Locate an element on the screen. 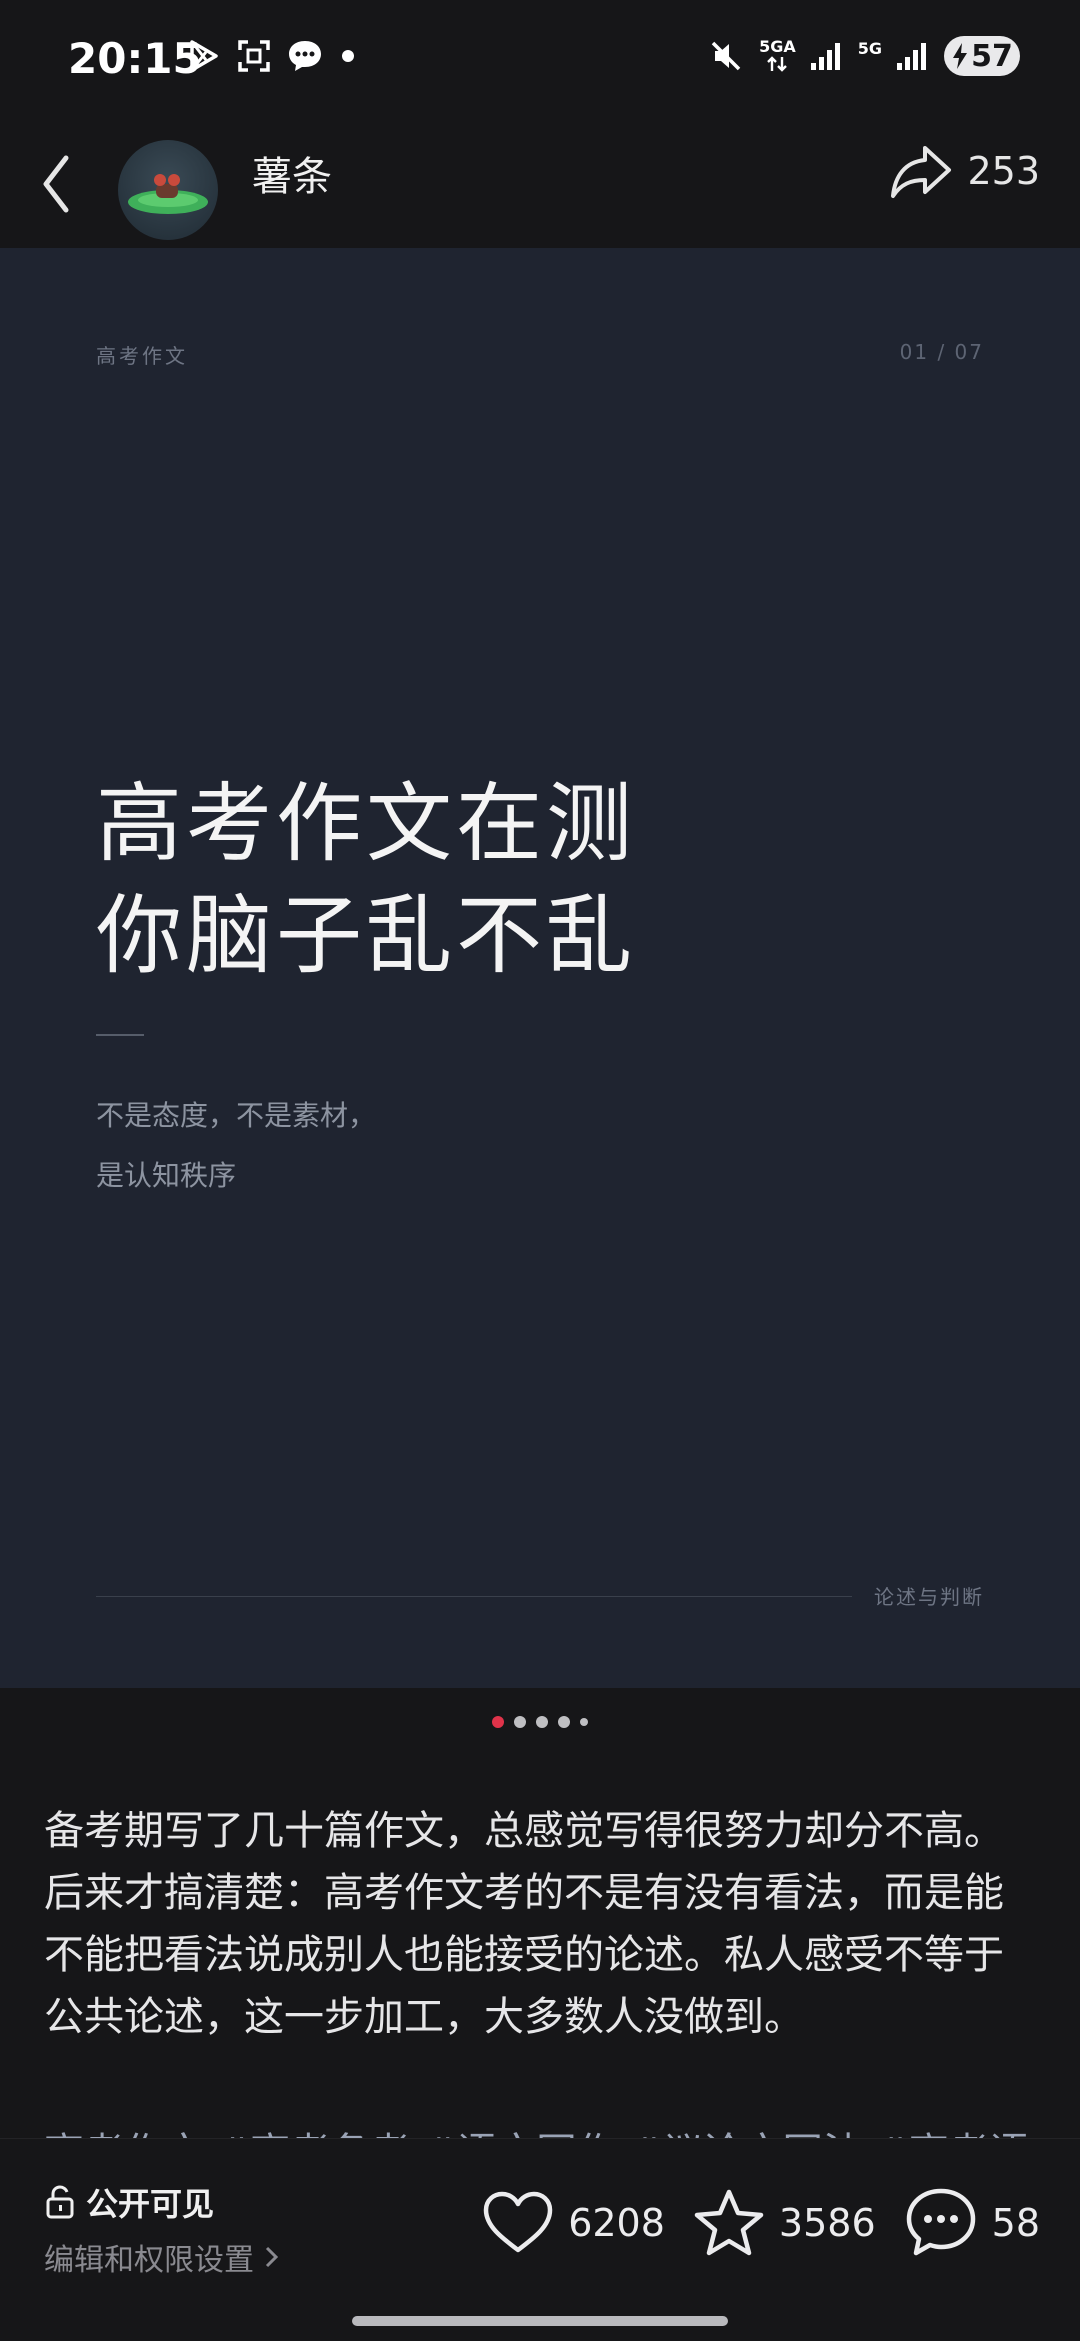 The height and width of the screenshot is (2341, 1080). share-arrow-icon is located at coordinates (921, 172).